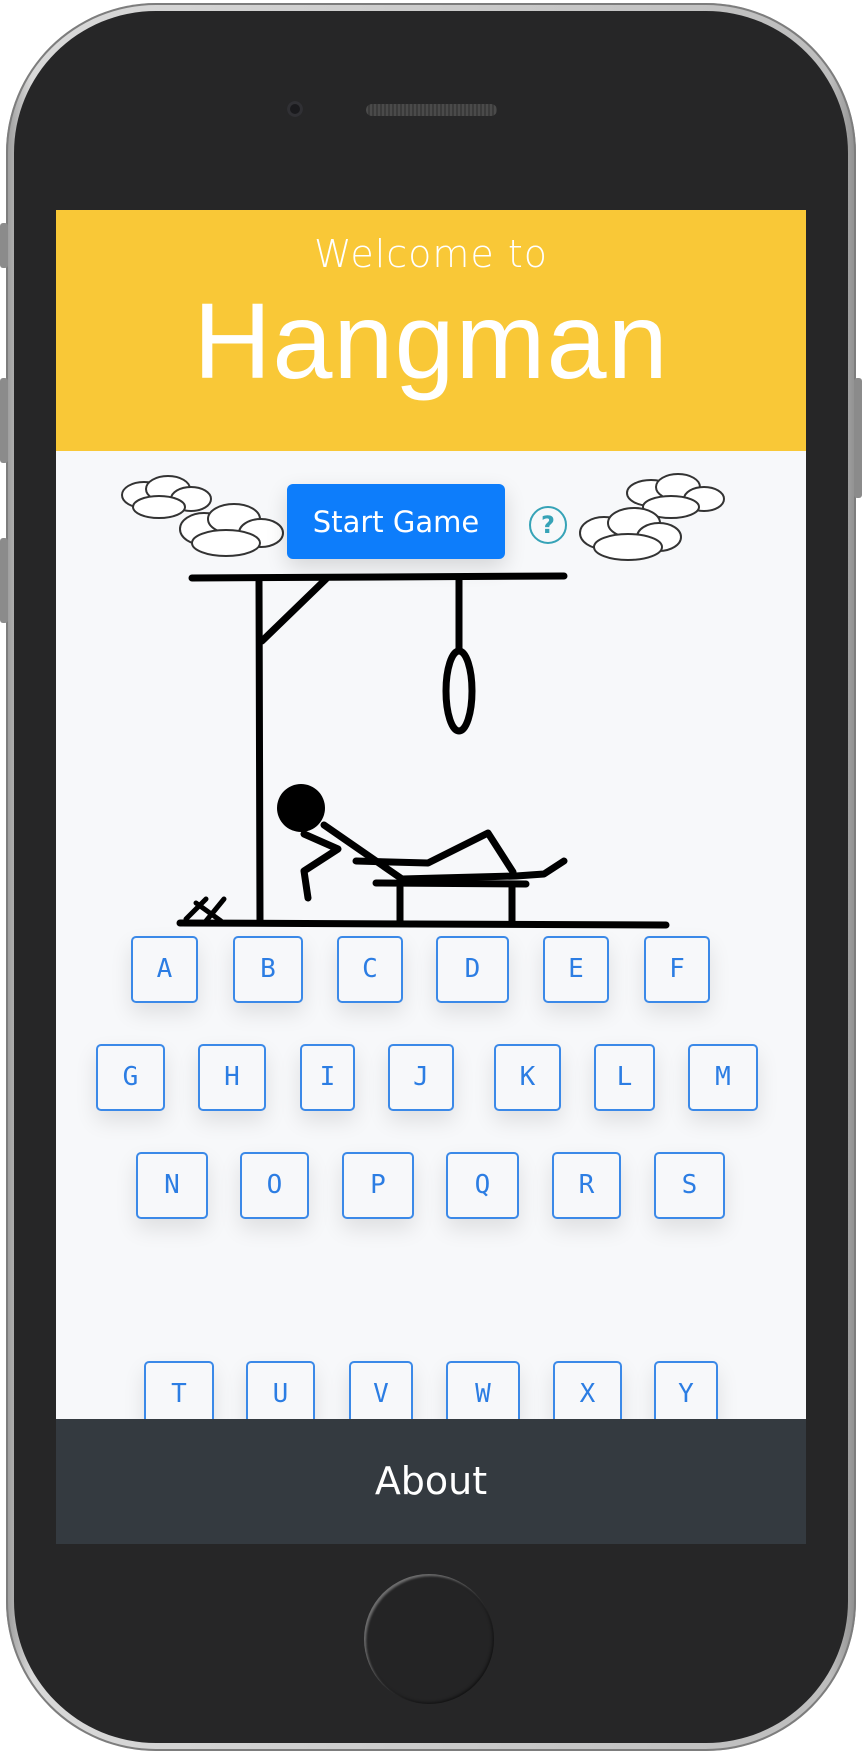 The image size is (862, 1754). What do you see at coordinates (586, 1185) in the screenshot?
I see `key-r: R` at bounding box center [586, 1185].